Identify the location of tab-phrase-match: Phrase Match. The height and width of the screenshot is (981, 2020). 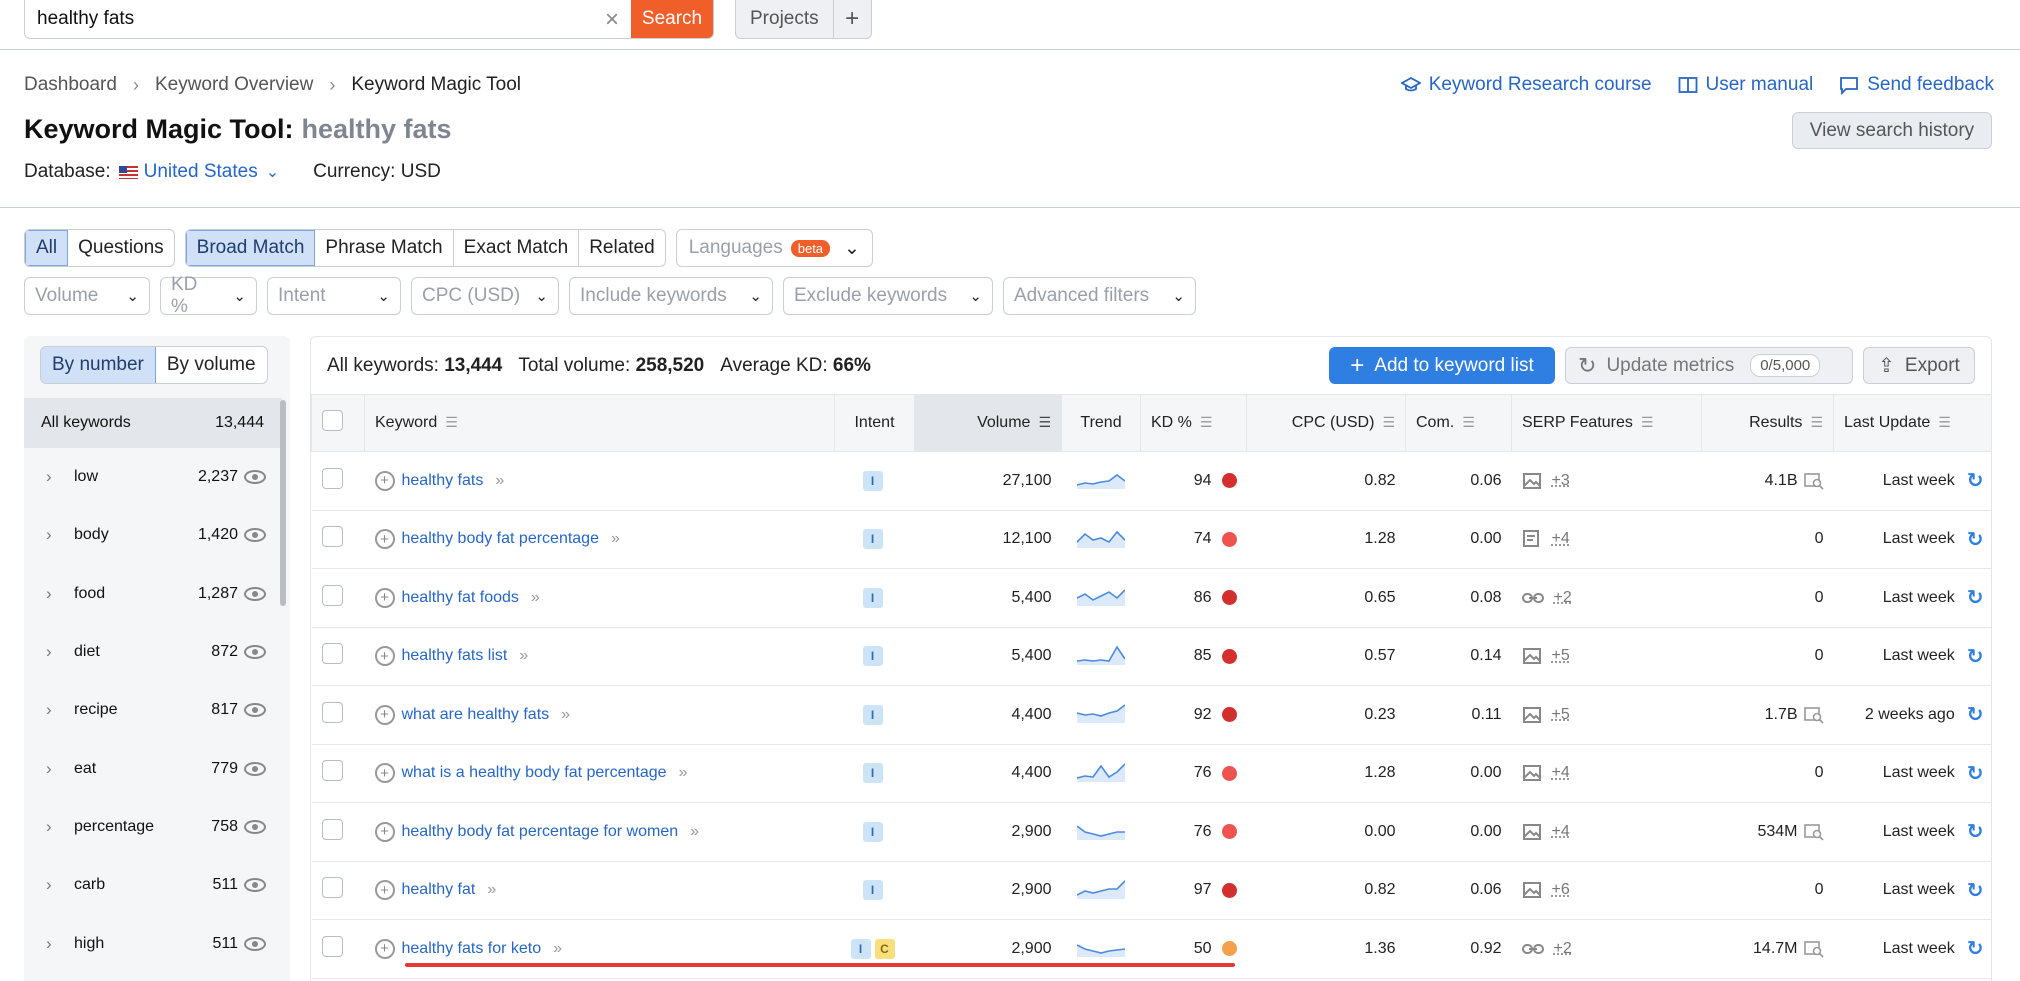
(384, 248).